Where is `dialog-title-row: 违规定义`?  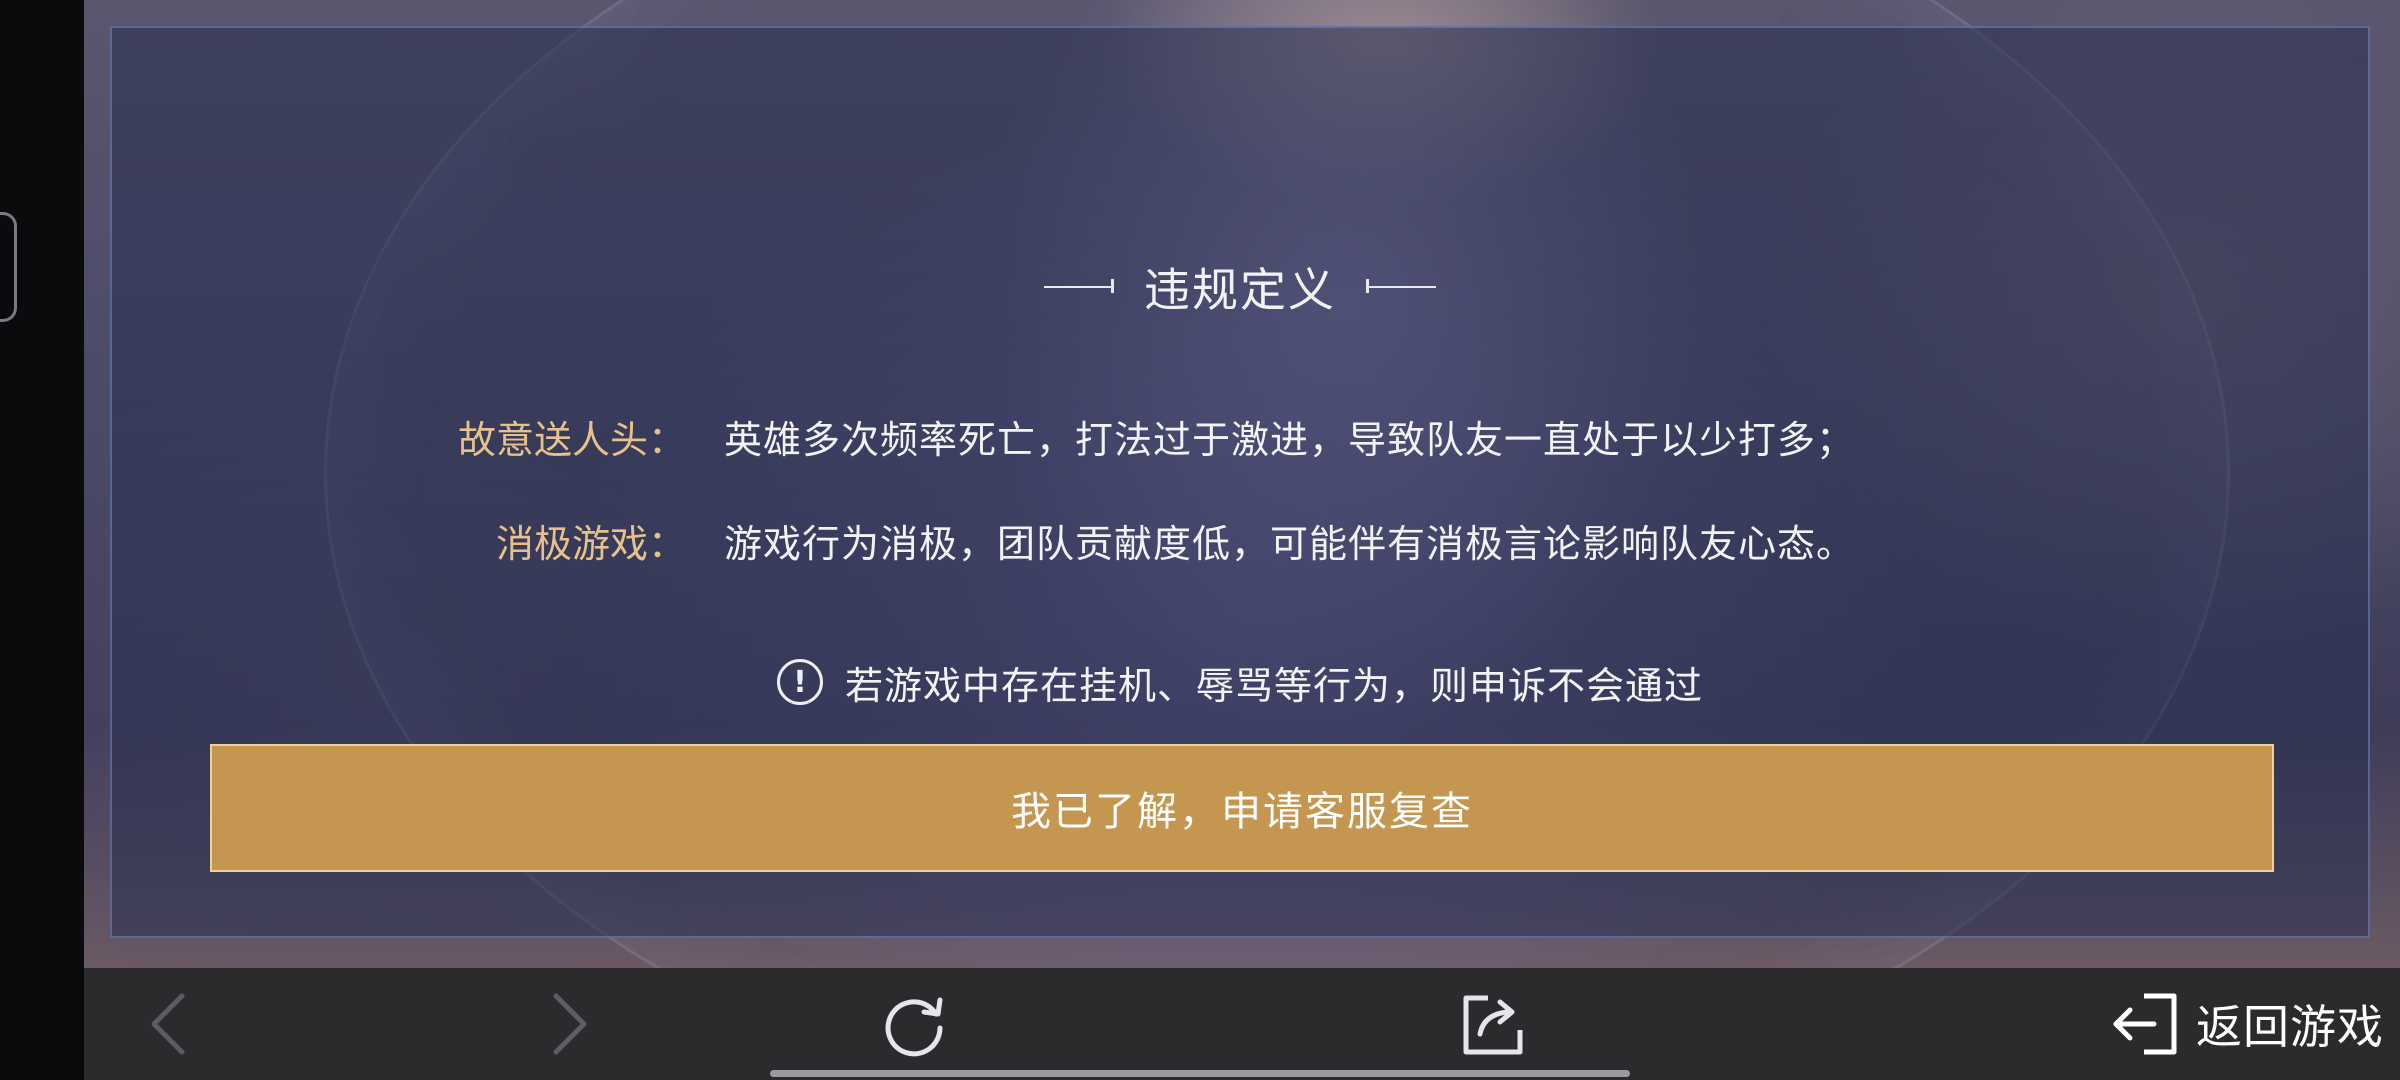 dialog-title-row: 违规定义 is located at coordinates (1240, 287).